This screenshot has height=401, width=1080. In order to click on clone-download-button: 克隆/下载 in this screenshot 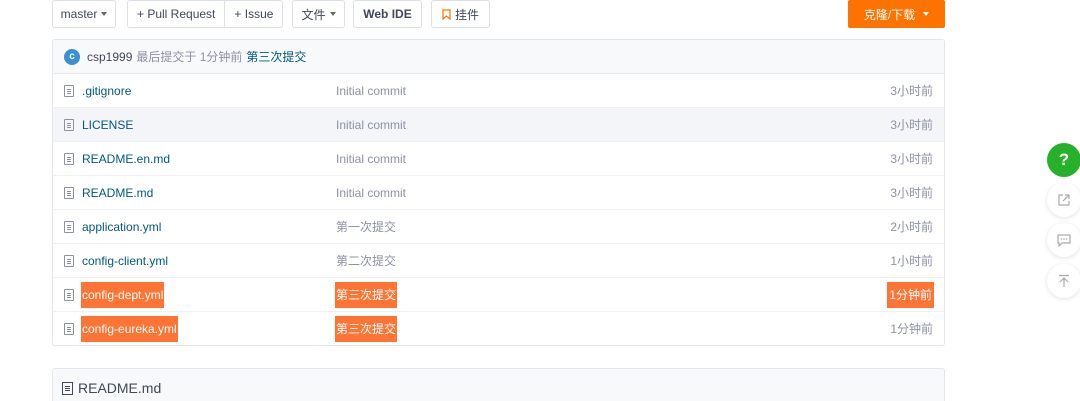, I will do `click(896, 14)`.